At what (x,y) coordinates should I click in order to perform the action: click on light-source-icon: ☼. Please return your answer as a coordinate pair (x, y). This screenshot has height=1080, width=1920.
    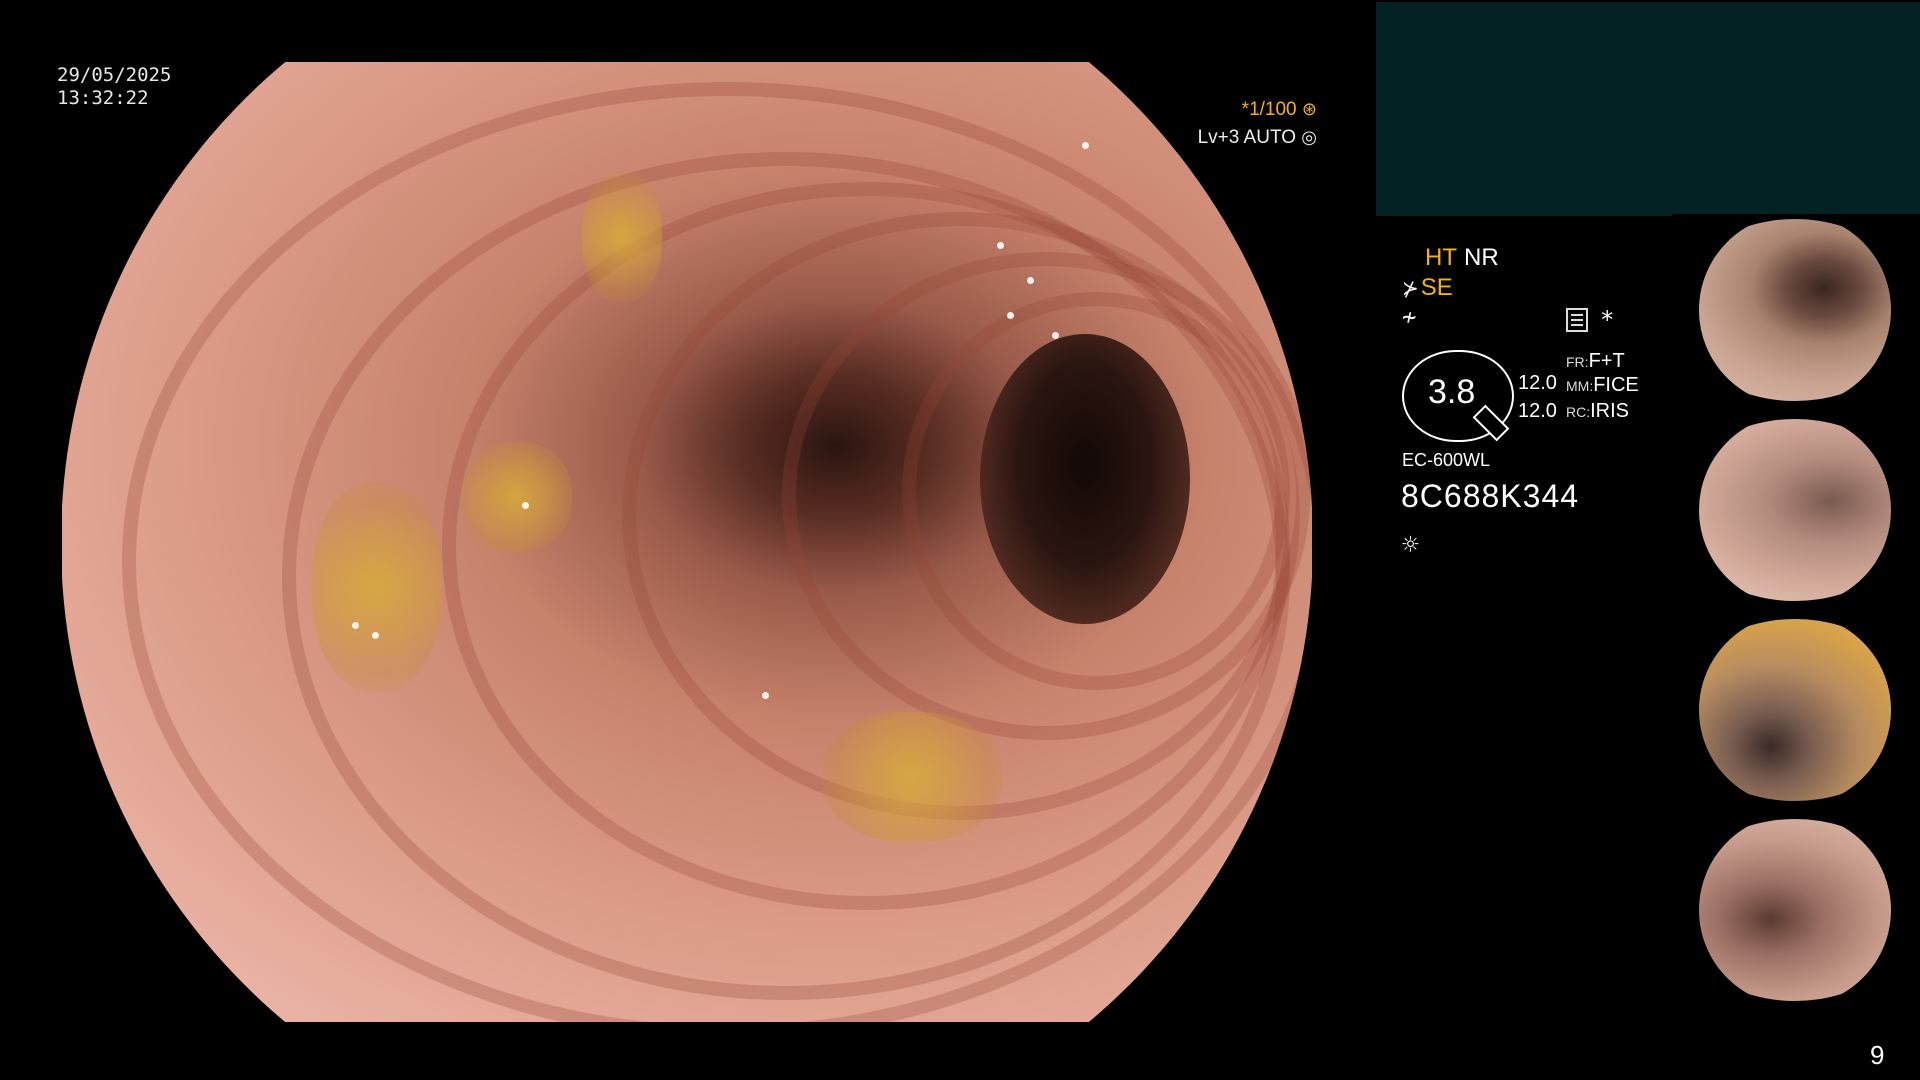
    Looking at the image, I should click on (1410, 544).